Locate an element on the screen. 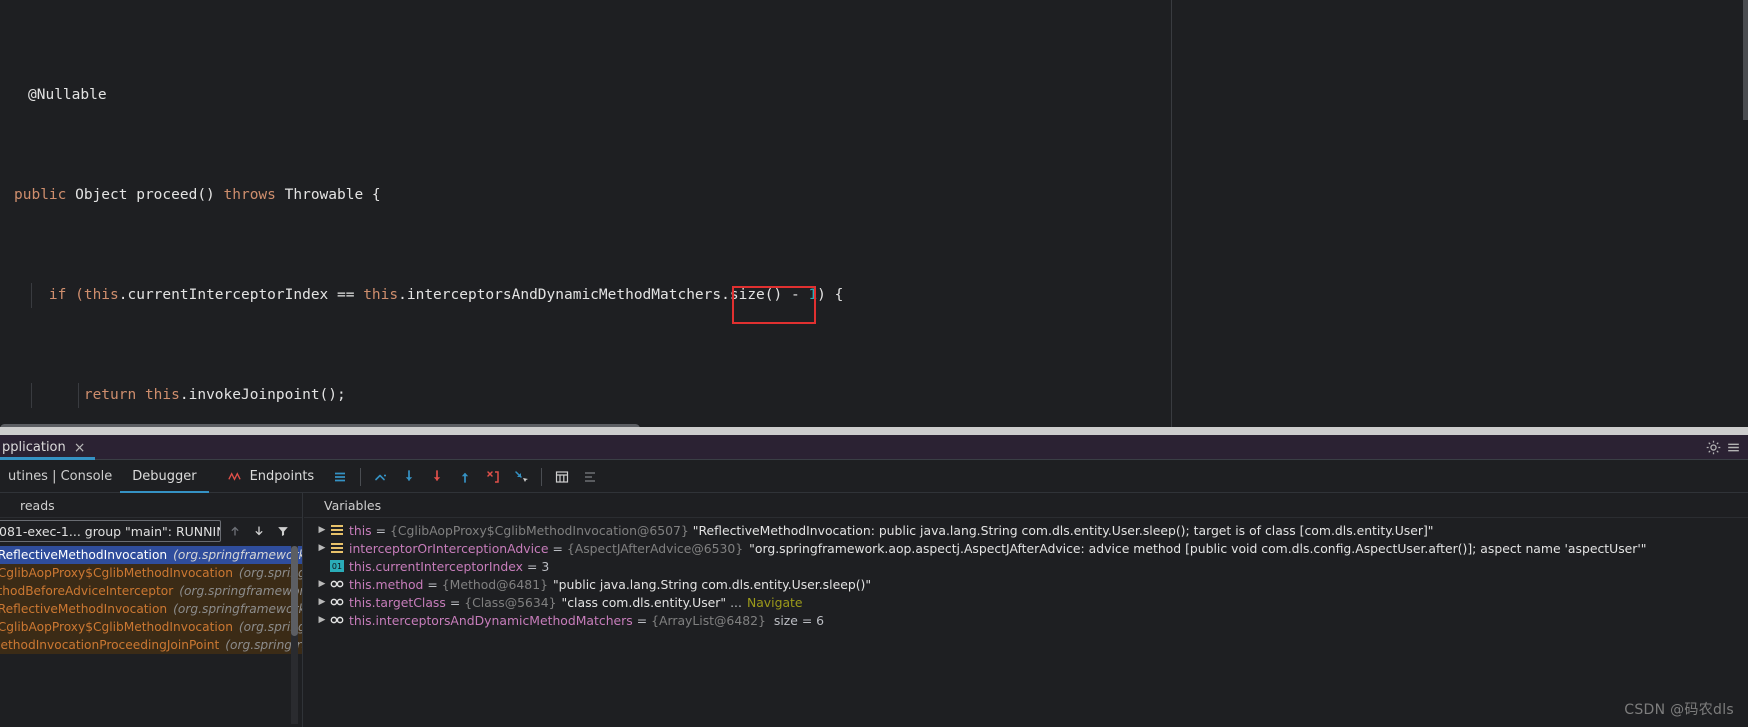 This screenshot has height=727, width=1748. tab-endpoints-label: Endpoints is located at coordinates (282, 476).